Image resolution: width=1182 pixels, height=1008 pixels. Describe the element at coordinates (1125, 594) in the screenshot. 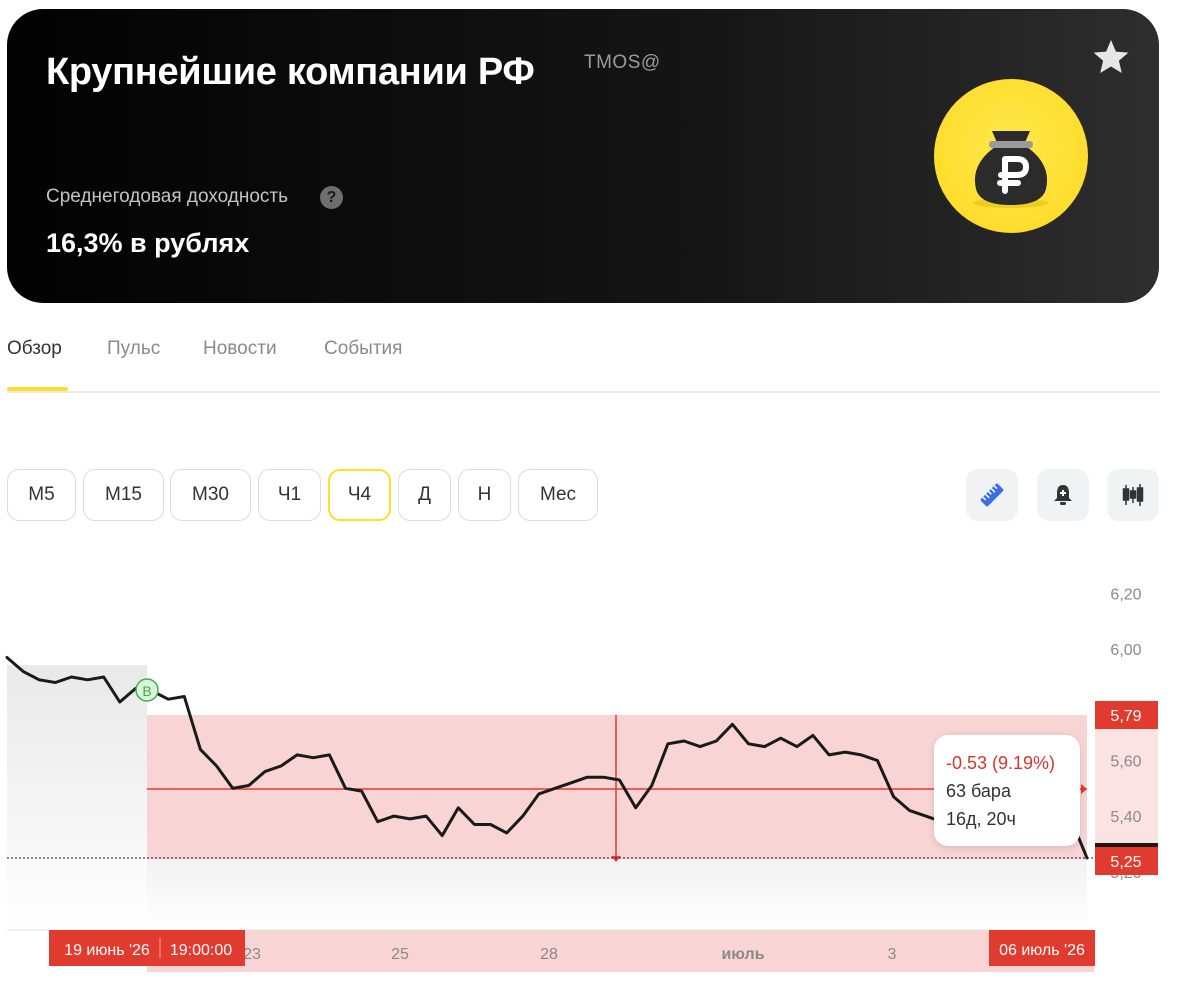

I see `y-tick-label: 6,20` at that location.